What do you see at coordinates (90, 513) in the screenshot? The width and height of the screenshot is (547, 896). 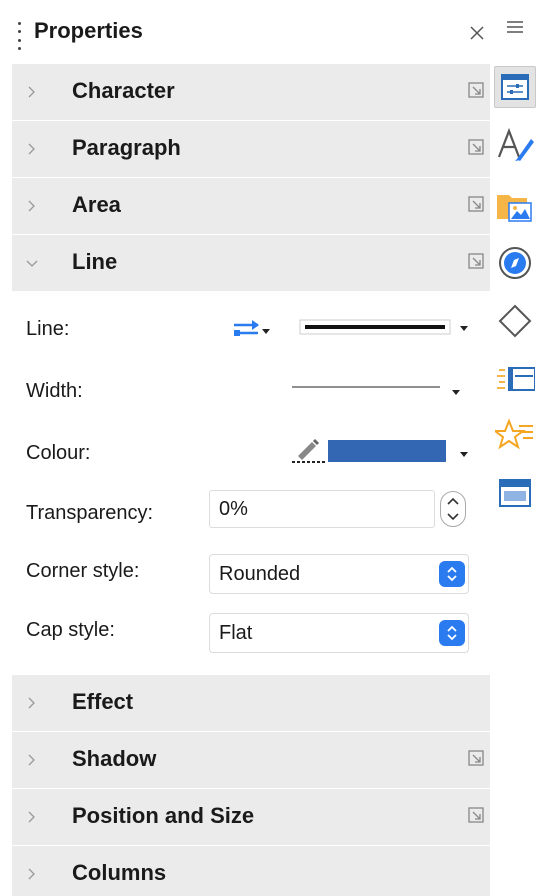 I see `transparency-label: Transparency:` at bounding box center [90, 513].